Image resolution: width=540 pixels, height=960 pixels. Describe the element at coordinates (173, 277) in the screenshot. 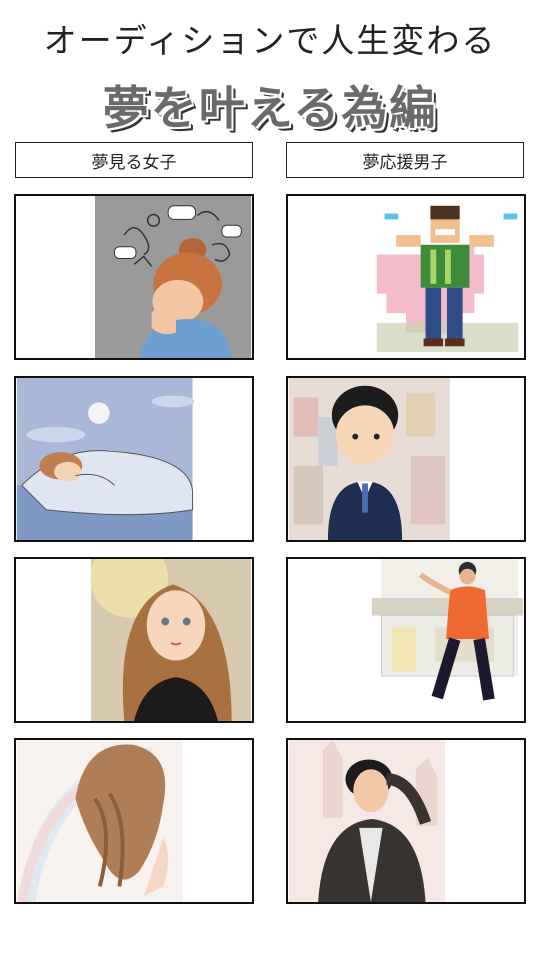

I see `stressed-girl-illustration` at that location.